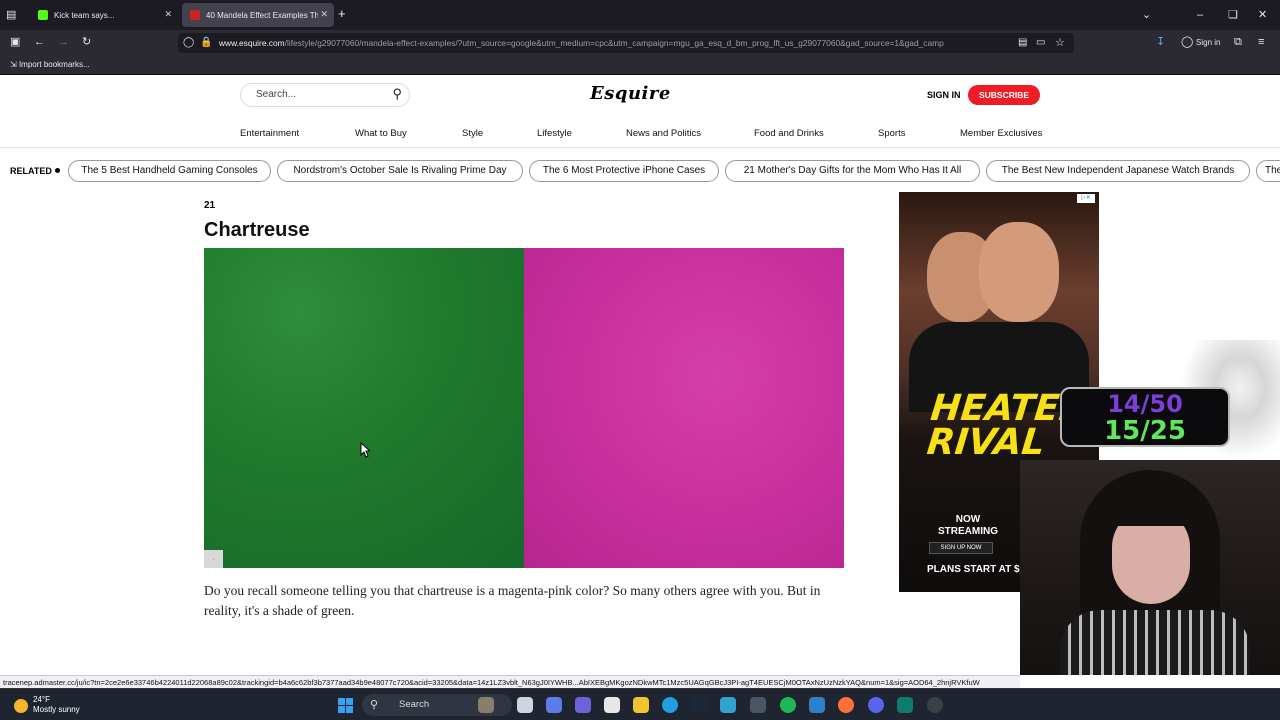 This screenshot has height=720, width=1280. What do you see at coordinates (640, 93) in the screenshot?
I see `esquire-logo: Esquire` at bounding box center [640, 93].